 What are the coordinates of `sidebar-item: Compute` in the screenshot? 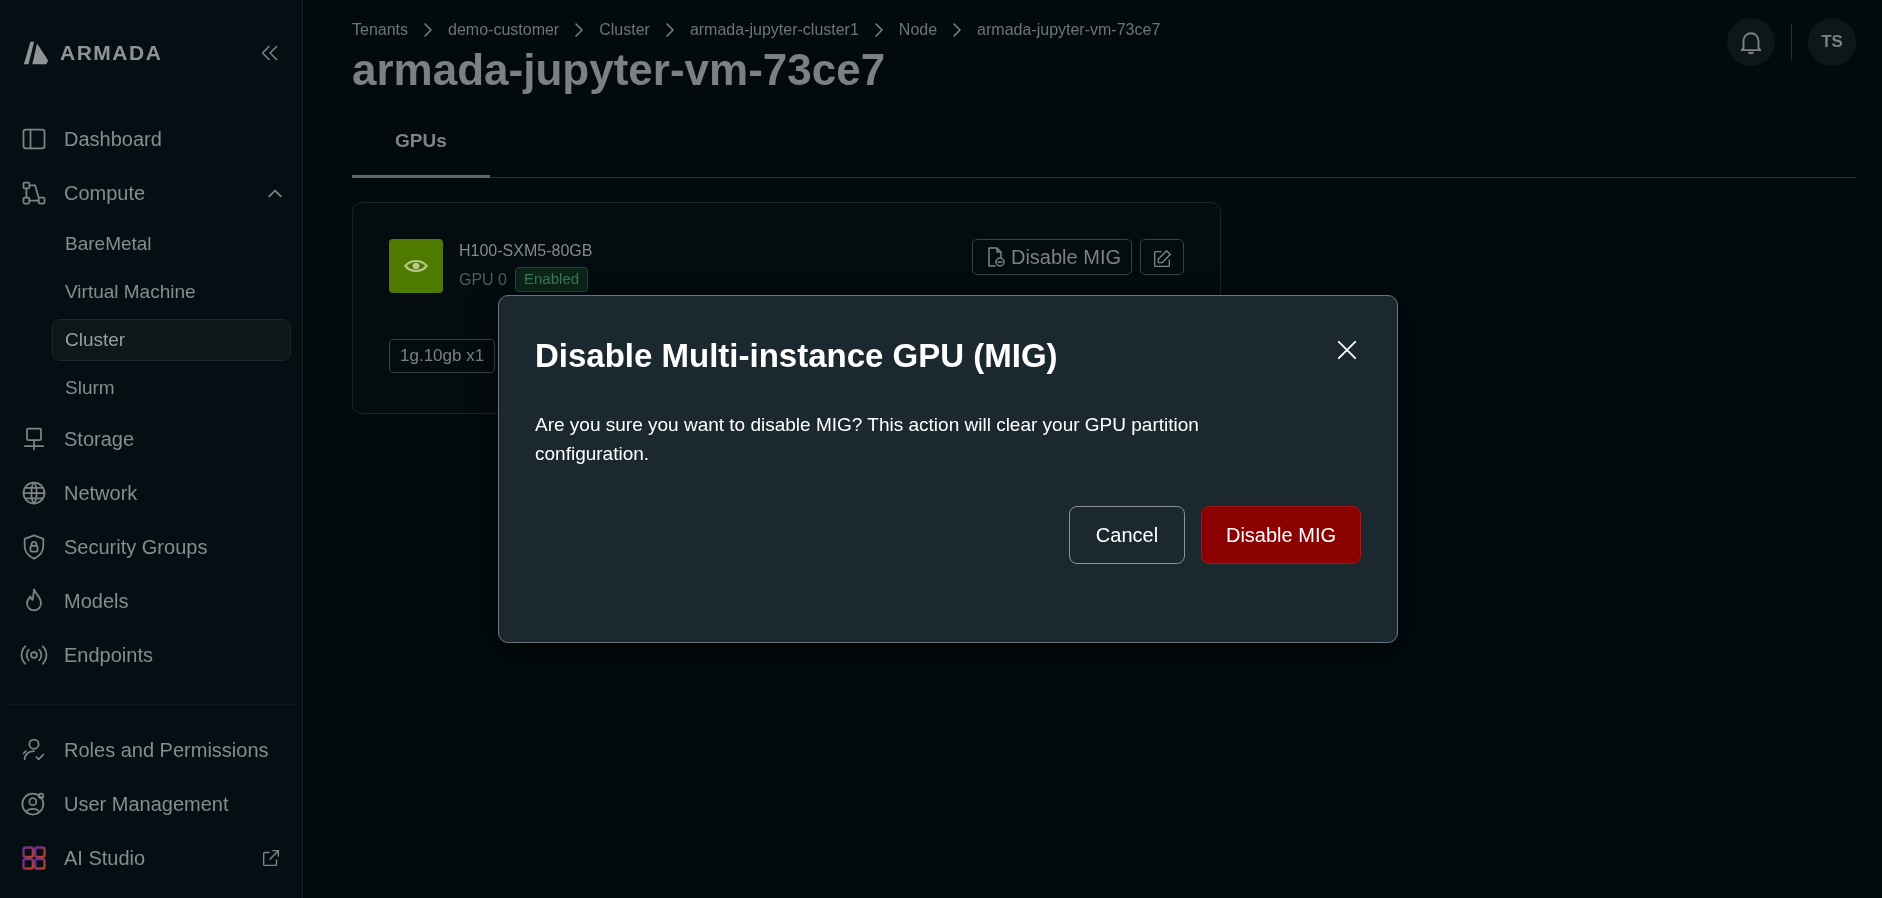 It's located at (151, 193).